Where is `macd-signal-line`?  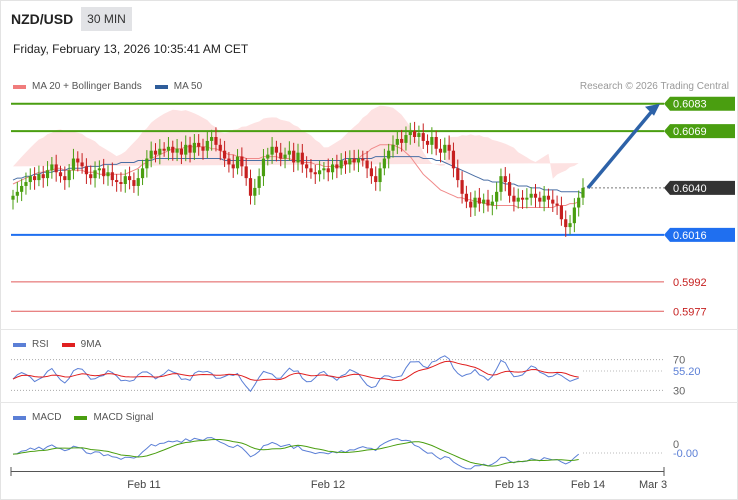 macd-signal-line is located at coordinates (295, 453).